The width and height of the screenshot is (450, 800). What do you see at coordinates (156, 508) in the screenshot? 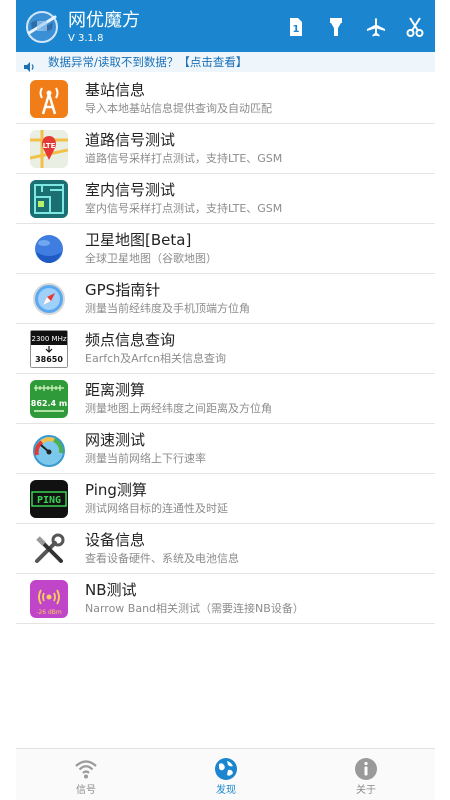
I see `menu-item-subtitle: 测试网络目标的连通性及时延` at bounding box center [156, 508].